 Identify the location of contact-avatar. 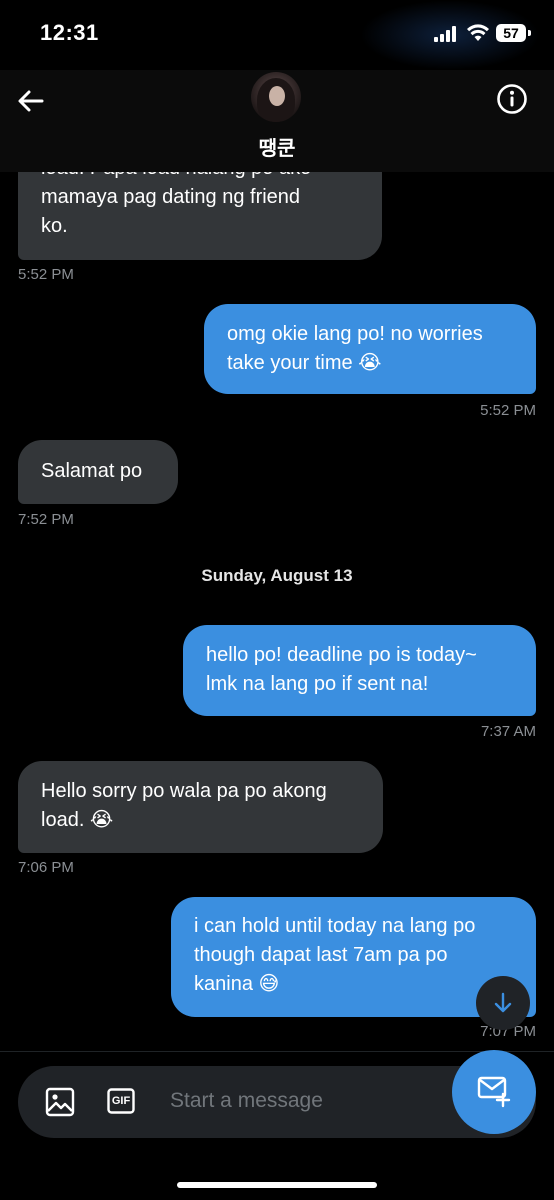
(276, 97).